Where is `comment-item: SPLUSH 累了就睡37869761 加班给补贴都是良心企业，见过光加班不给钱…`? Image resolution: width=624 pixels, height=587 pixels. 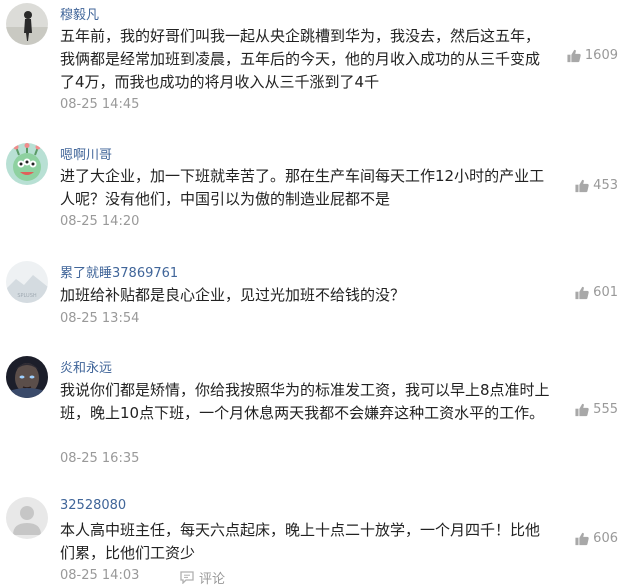 comment-item: SPLUSH 累了就睡37869761 加班给补贴都是良心企业，见过光加班不给钱… is located at coordinates (312, 298).